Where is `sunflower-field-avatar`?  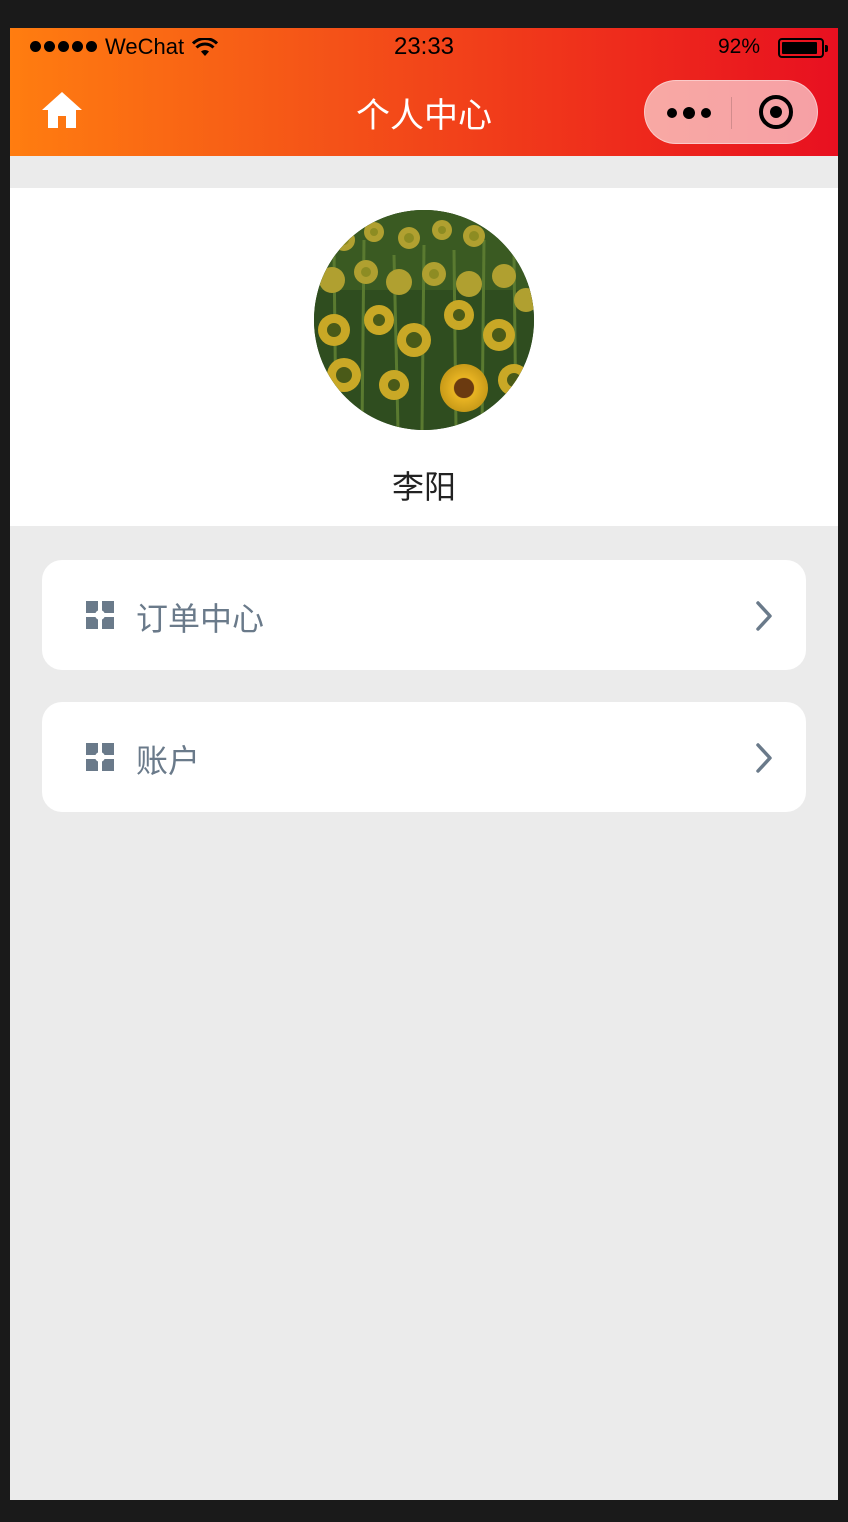 sunflower-field-avatar is located at coordinates (424, 320).